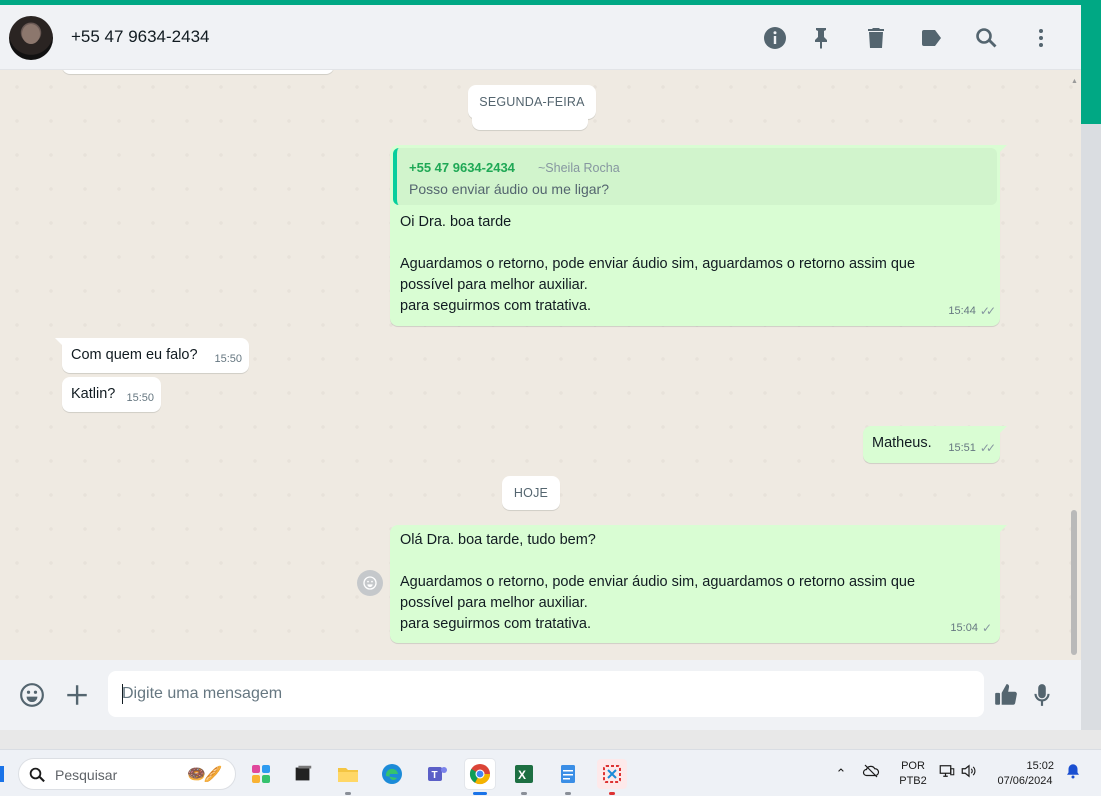 This screenshot has width=1101, height=796. I want to click on excel-icon: X, so click(524, 777).